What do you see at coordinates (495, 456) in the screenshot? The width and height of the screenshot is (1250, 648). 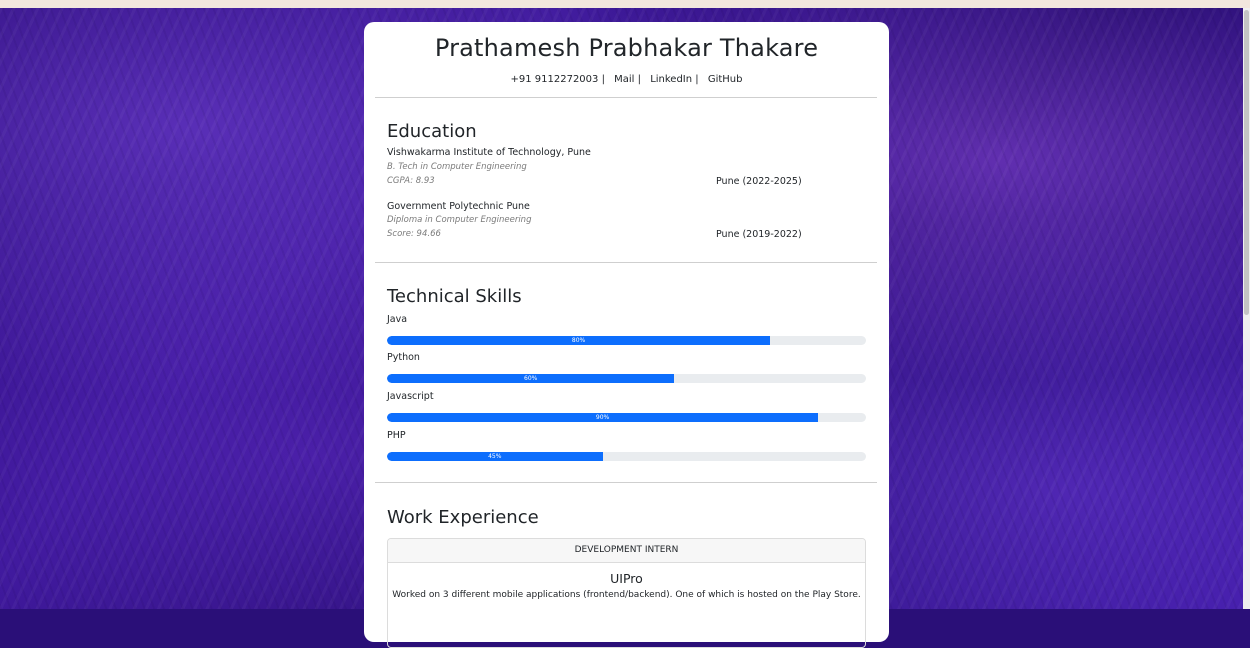 I see `skill-progress-fill: 45%` at bounding box center [495, 456].